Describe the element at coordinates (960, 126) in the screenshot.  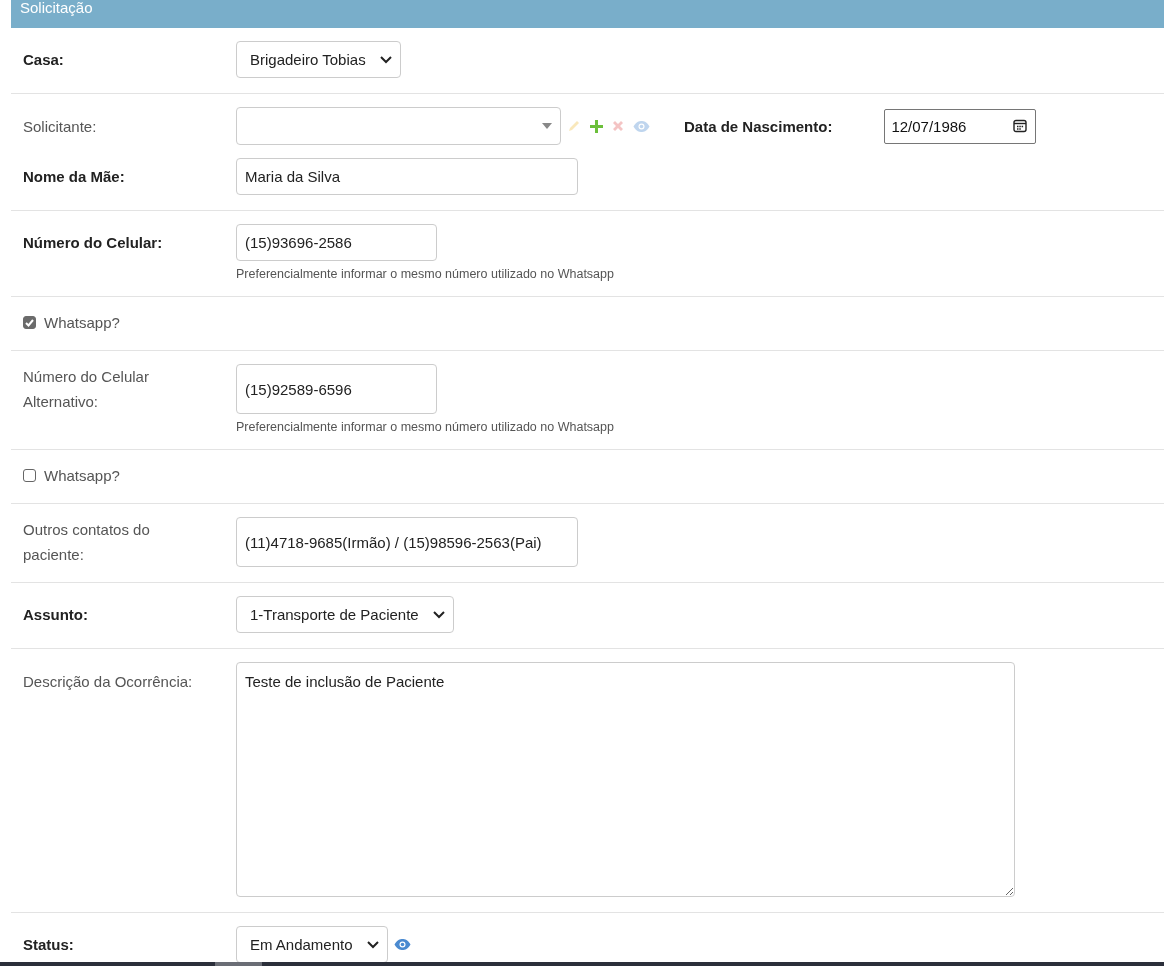
I see `date-field: 12/07/1986` at that location.